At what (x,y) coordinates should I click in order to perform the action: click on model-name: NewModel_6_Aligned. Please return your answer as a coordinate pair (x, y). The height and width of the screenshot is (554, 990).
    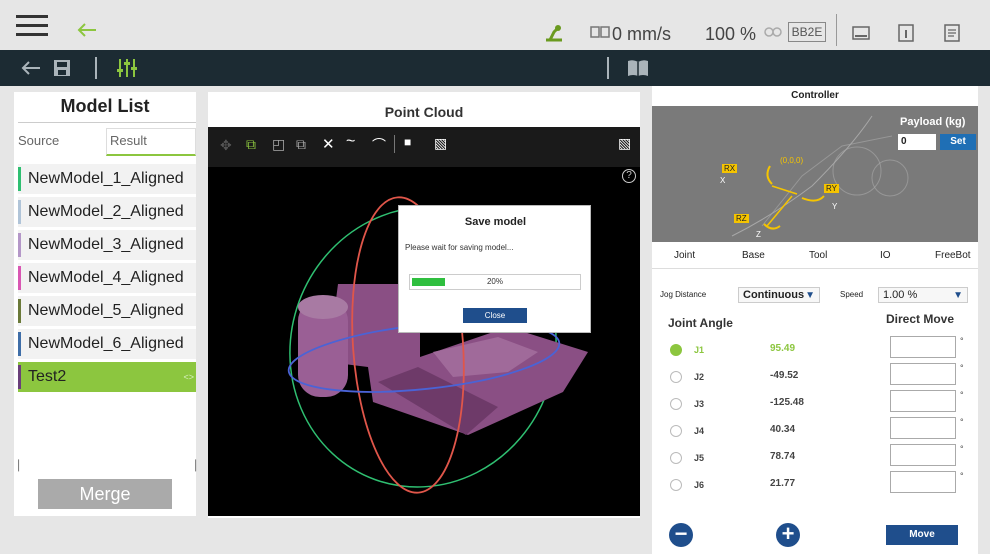
    Looking at the image, I should click on (106, 343).